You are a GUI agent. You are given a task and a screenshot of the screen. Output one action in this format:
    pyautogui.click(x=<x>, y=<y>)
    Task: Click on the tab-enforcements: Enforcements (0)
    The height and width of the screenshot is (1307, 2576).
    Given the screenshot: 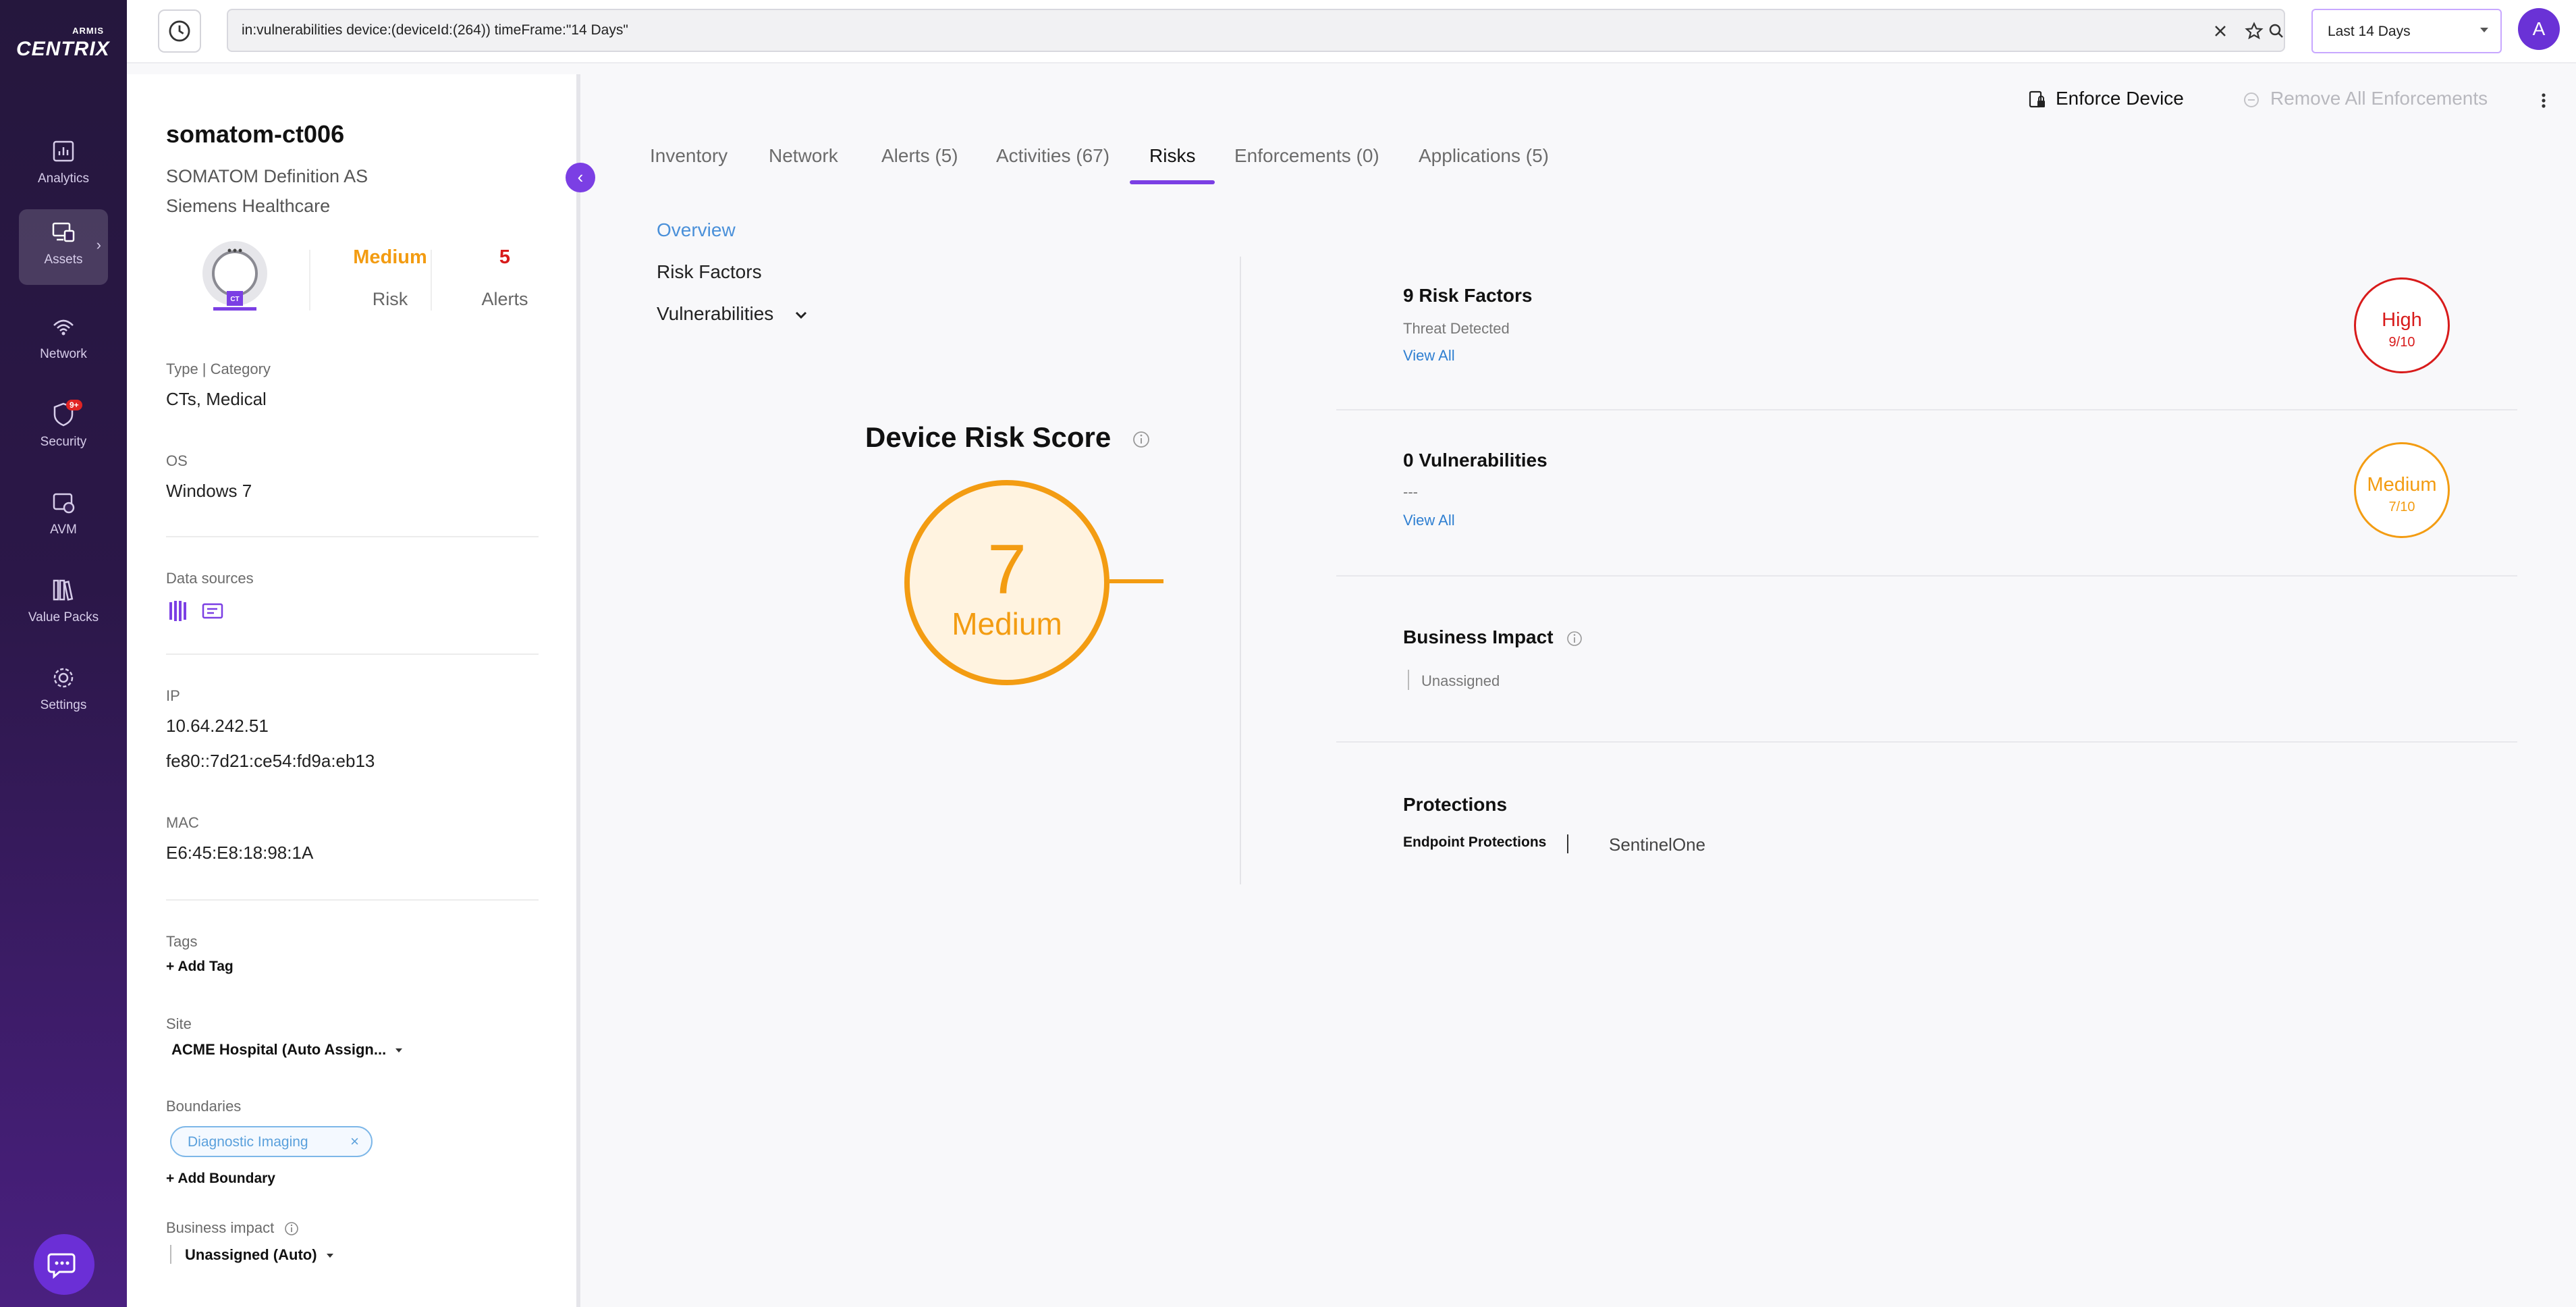 What is the action you would take?
    pyautogui.click(x=1306, y=156)
    